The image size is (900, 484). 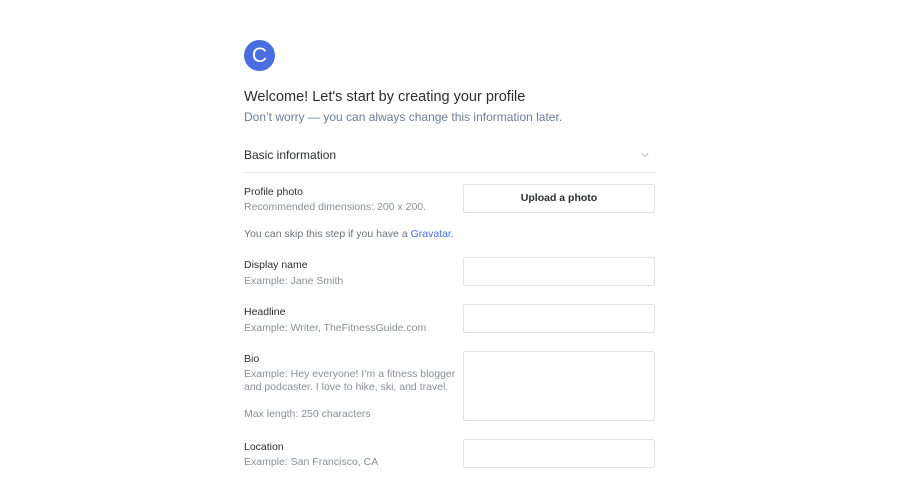 I want to click on headline-input, so click(x=559, y=318).